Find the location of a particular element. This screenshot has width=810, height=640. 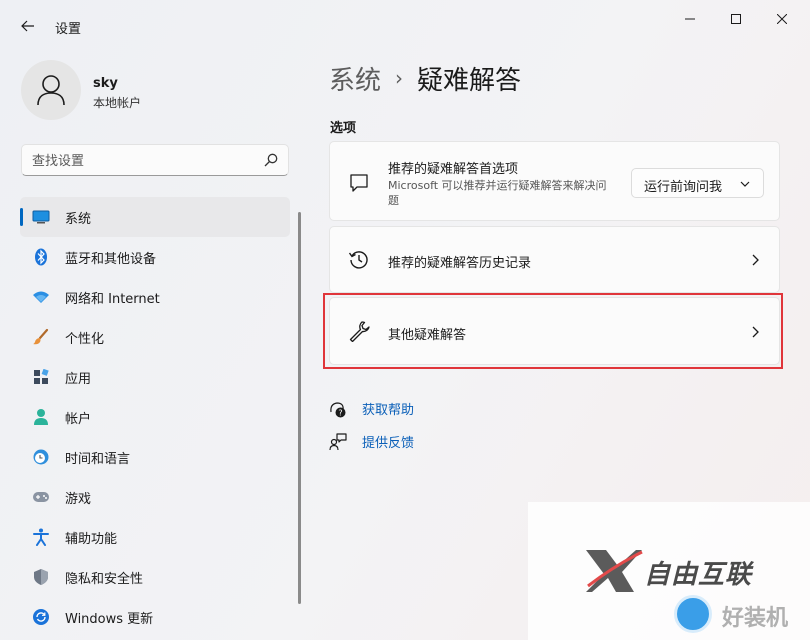

close-button is located at coordinates (782, 19).